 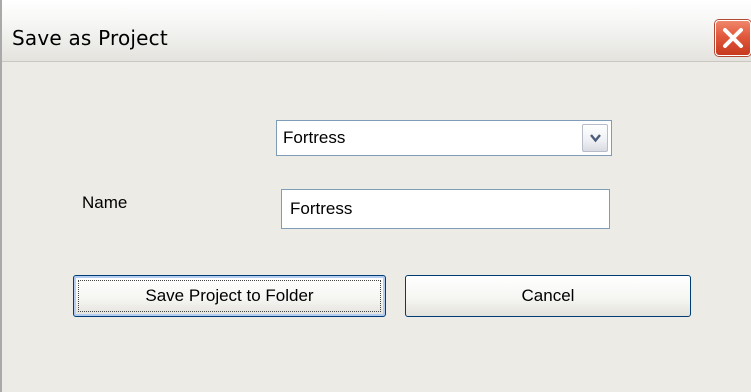 What do you see at coordinates (90, 38) in the screenshot?
I see `dialog-title: Save as Project` at bounding box center [90, 38].